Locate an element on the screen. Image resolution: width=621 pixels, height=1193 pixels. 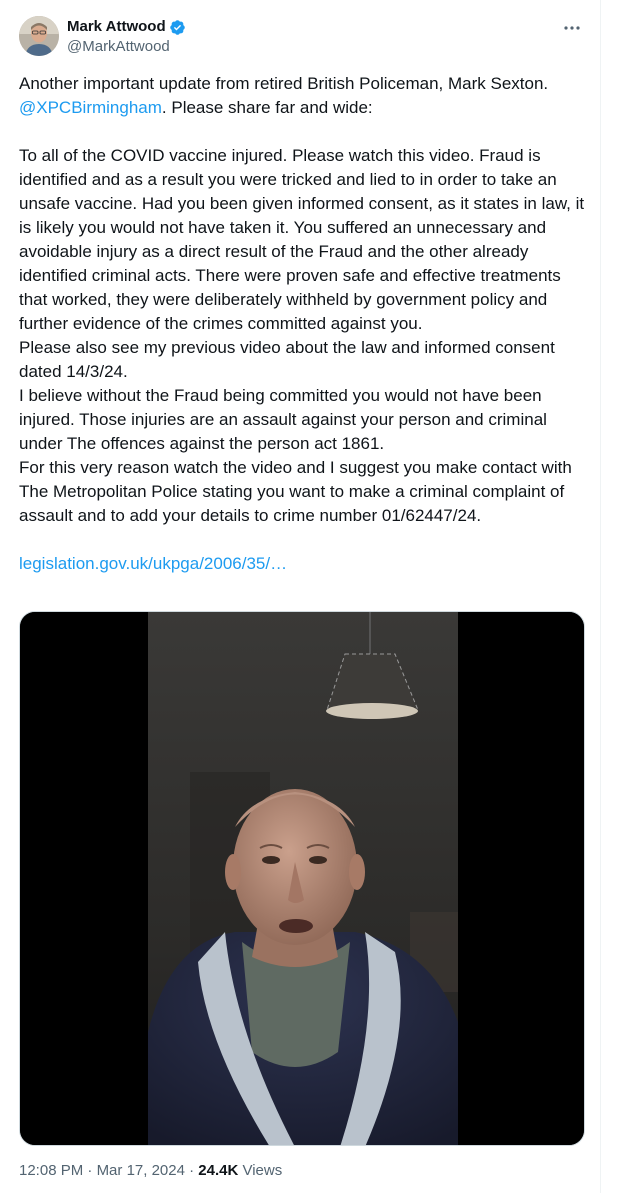
more-horizontal-icon is located at coordinates (572, 28).